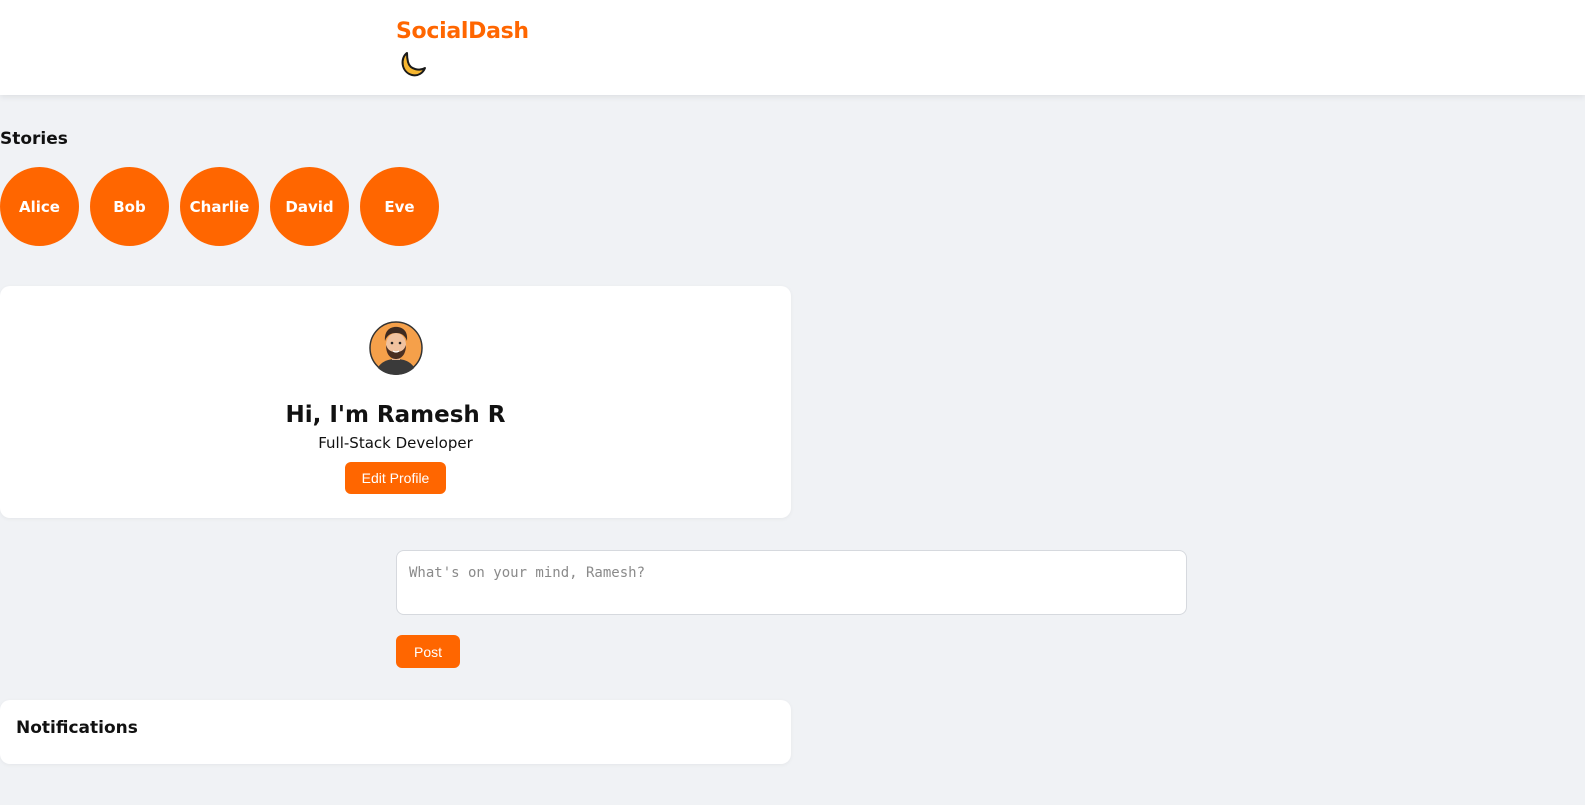  What do you see at coordinates (462, 31) in the screenshot?
I see `brand-logo: SocialDash` at bounding box center [462, 31].